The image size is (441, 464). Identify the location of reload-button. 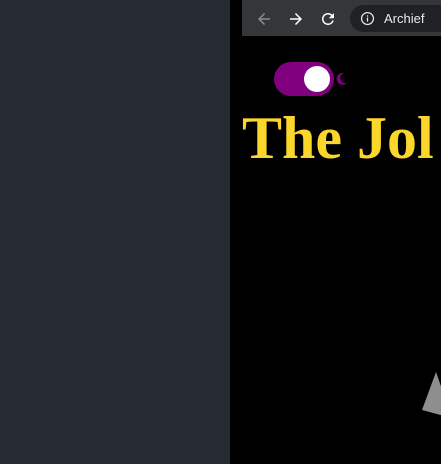
(328, 19).